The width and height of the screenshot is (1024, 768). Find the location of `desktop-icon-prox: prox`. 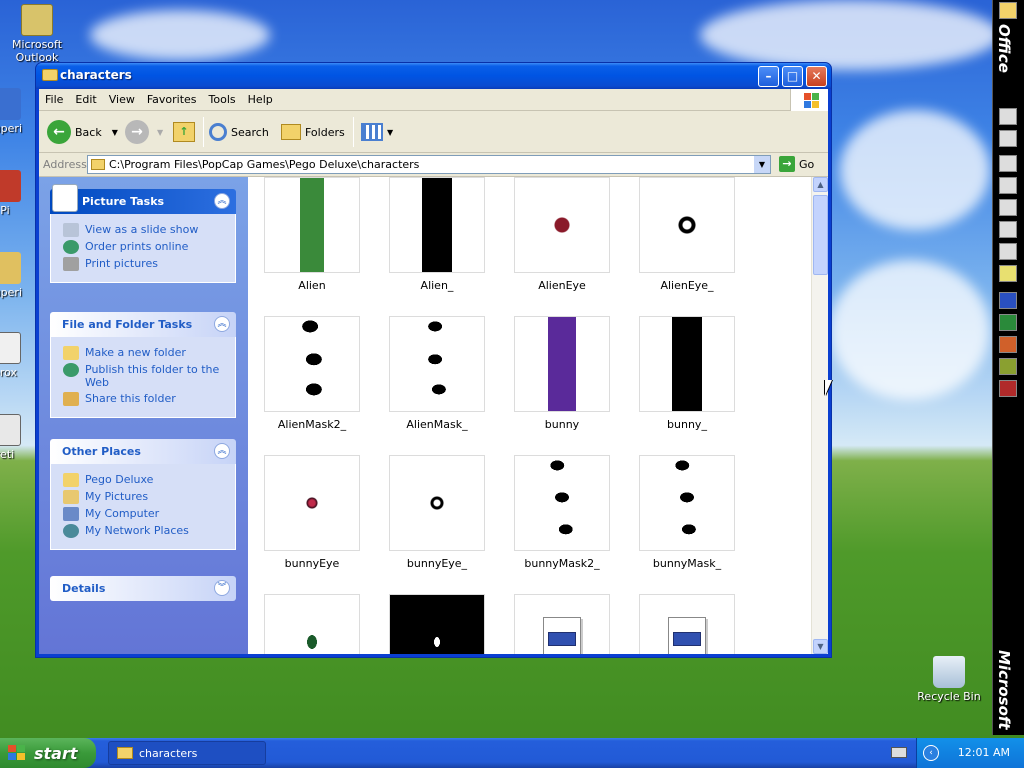

desktop-icon-prox: prox is located at coordinates (20, 355).